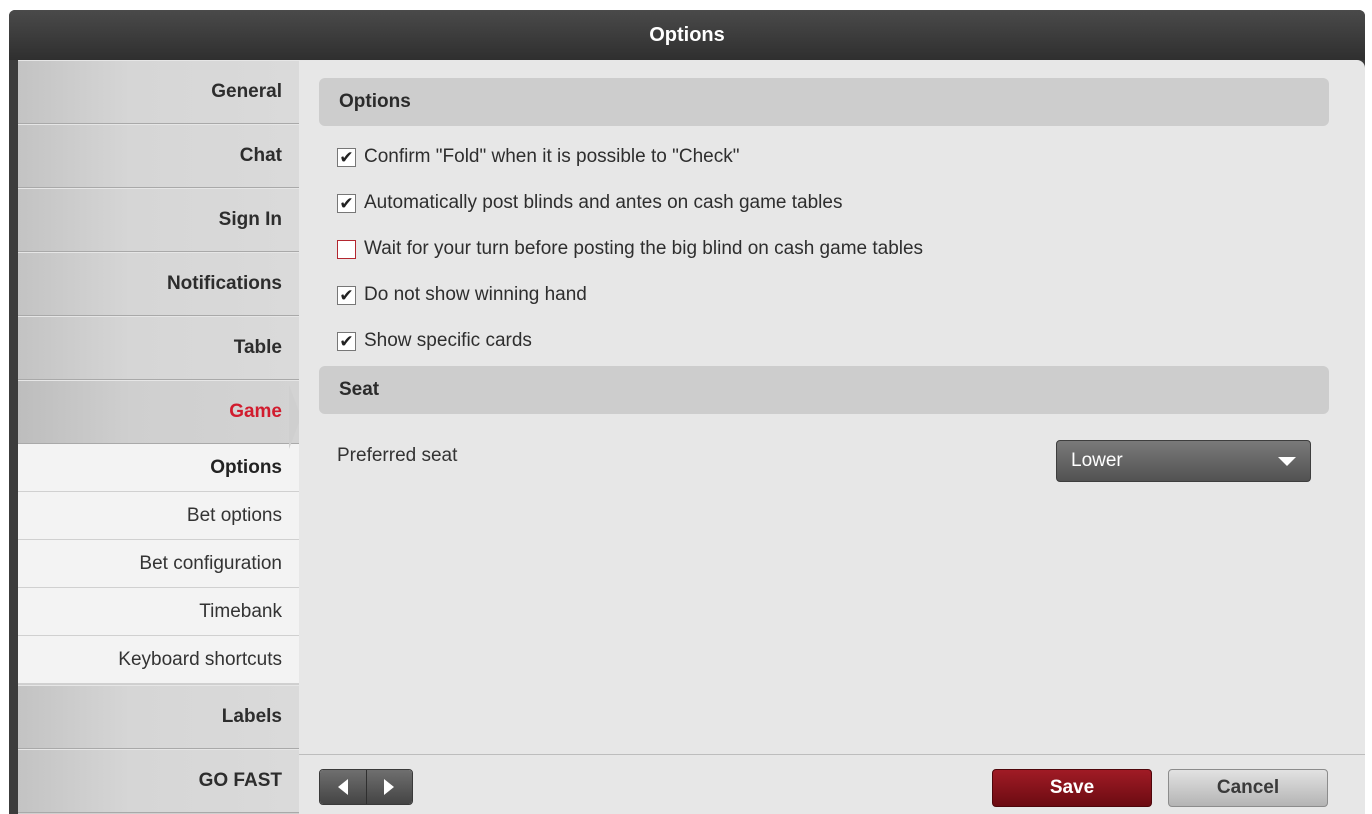 Image resolution: width=1372 pixels, height=814 pixels. Describe the element at coordinates (158, 564) in the screenshot. I see `sidebar-subitem-bet-configuration: Bet configuration` at that location.